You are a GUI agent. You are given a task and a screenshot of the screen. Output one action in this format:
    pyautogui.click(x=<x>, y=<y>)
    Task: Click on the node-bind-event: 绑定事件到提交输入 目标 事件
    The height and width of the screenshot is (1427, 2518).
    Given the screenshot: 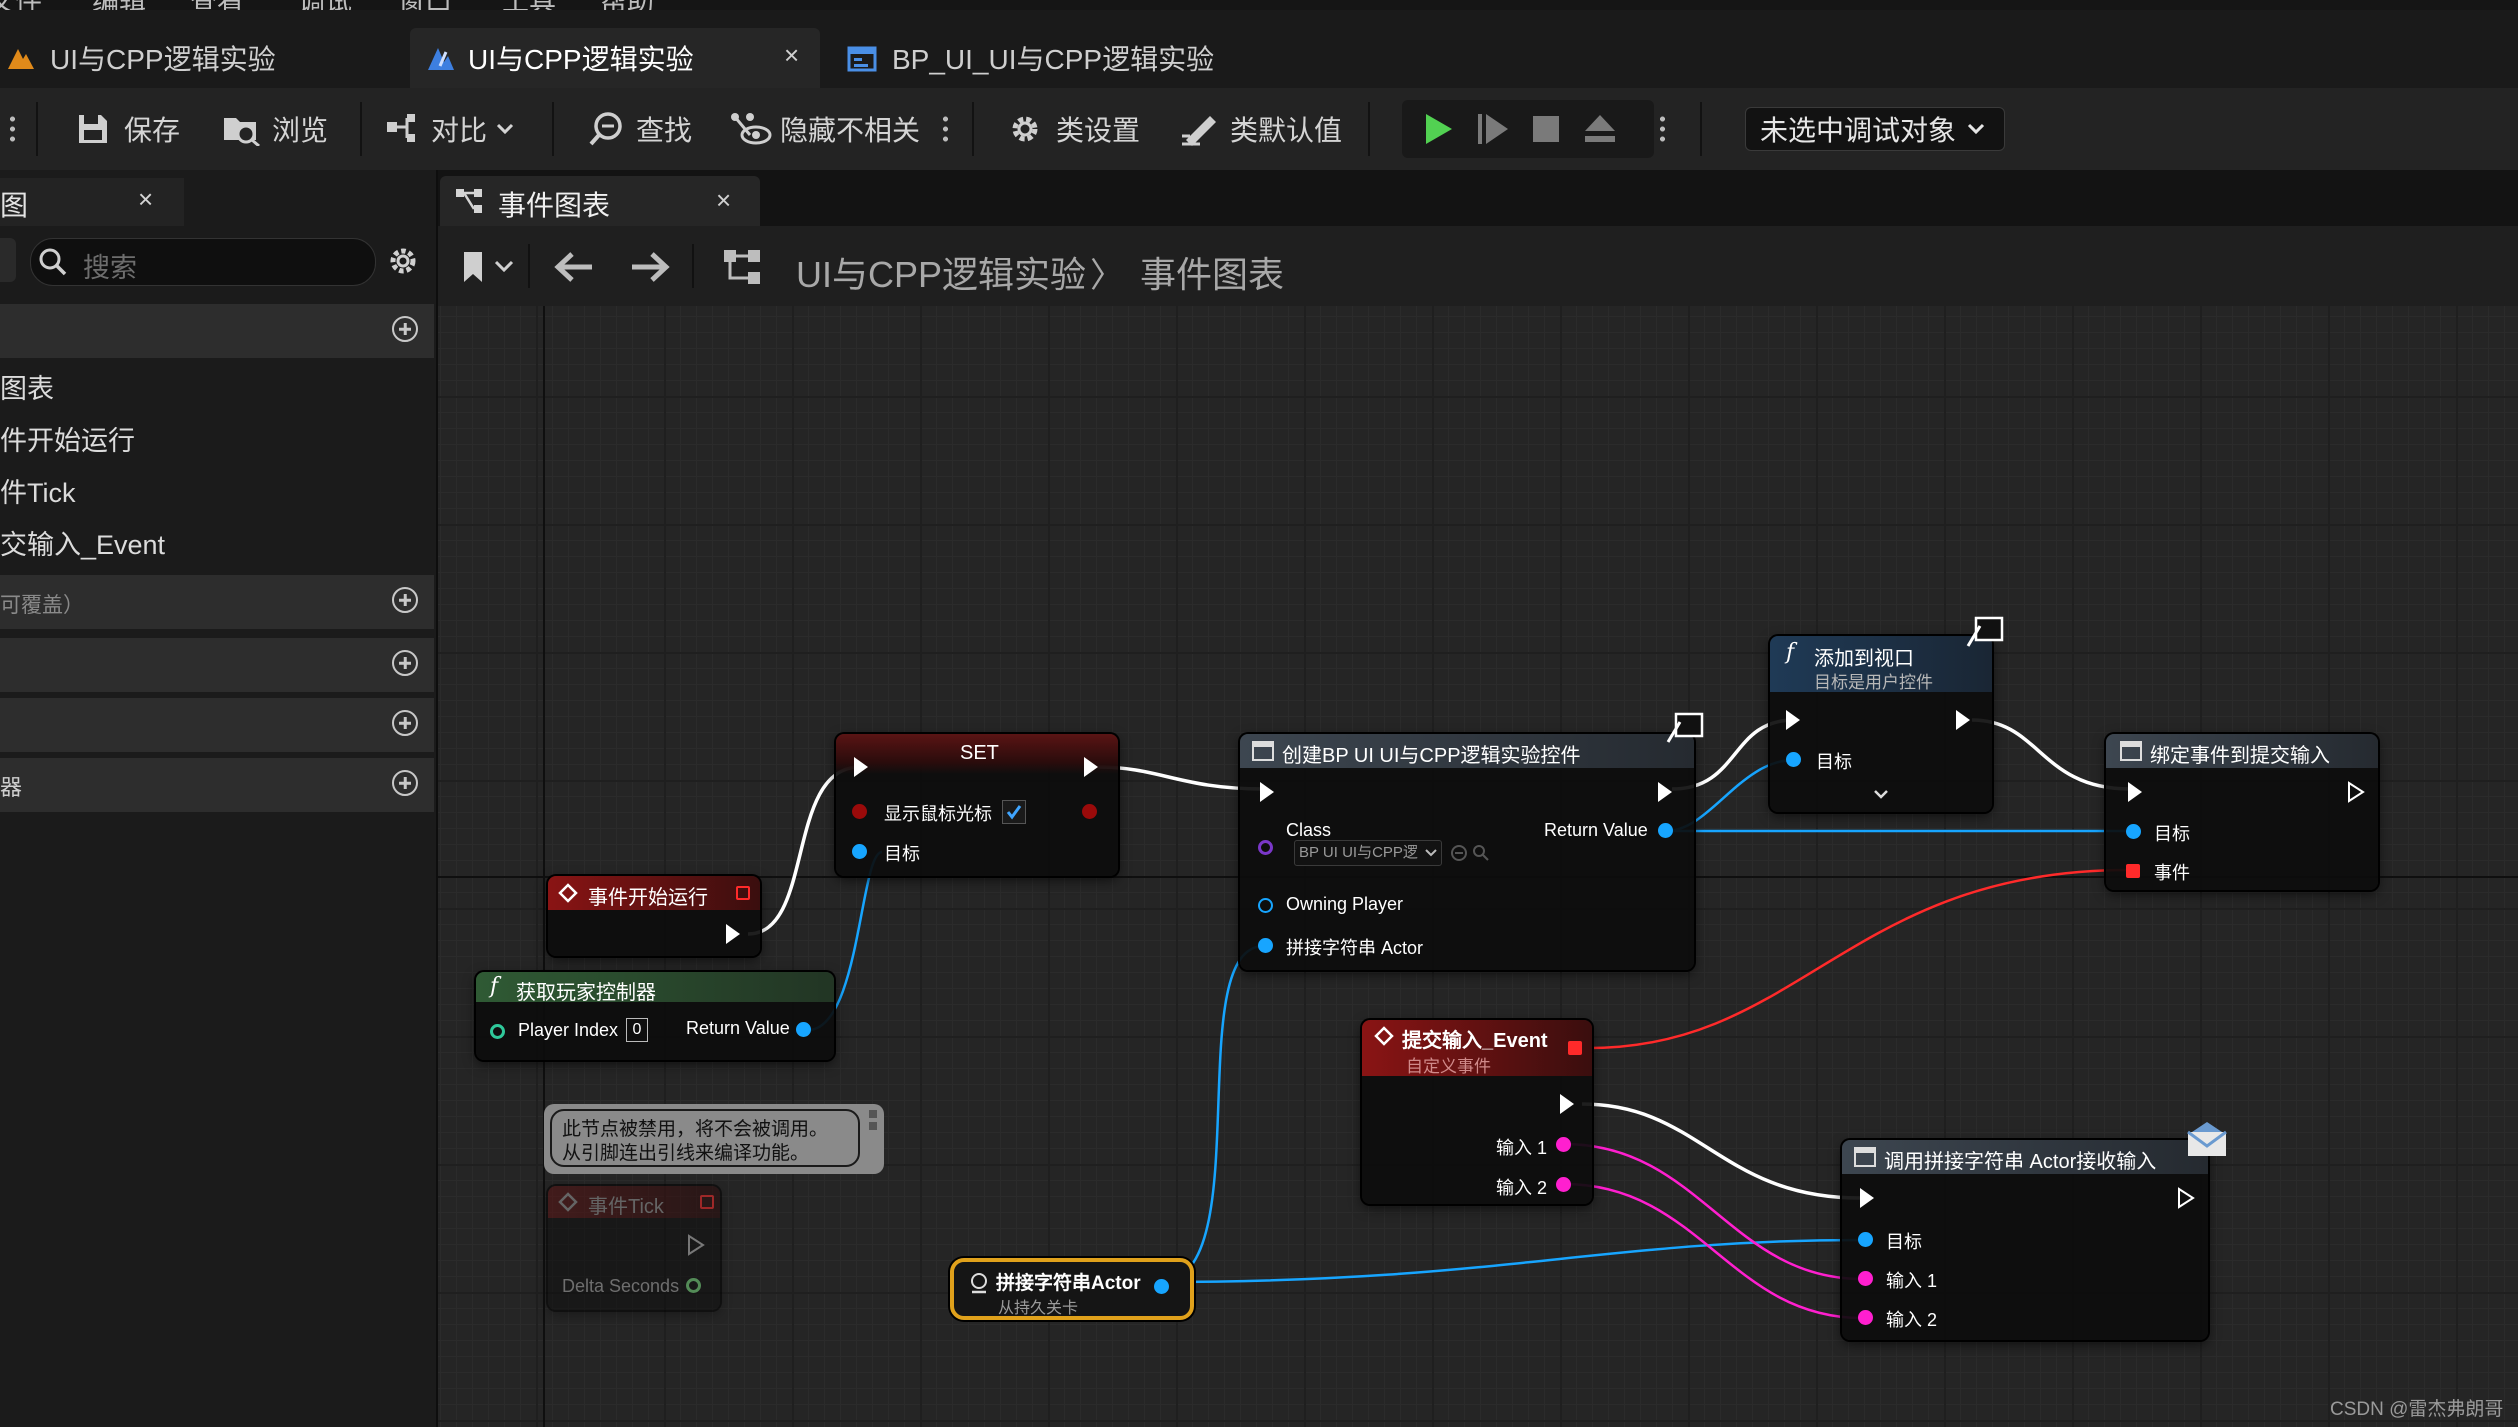 What is the action you would take?
    pyautogui.click(x=2242, y=812)
    